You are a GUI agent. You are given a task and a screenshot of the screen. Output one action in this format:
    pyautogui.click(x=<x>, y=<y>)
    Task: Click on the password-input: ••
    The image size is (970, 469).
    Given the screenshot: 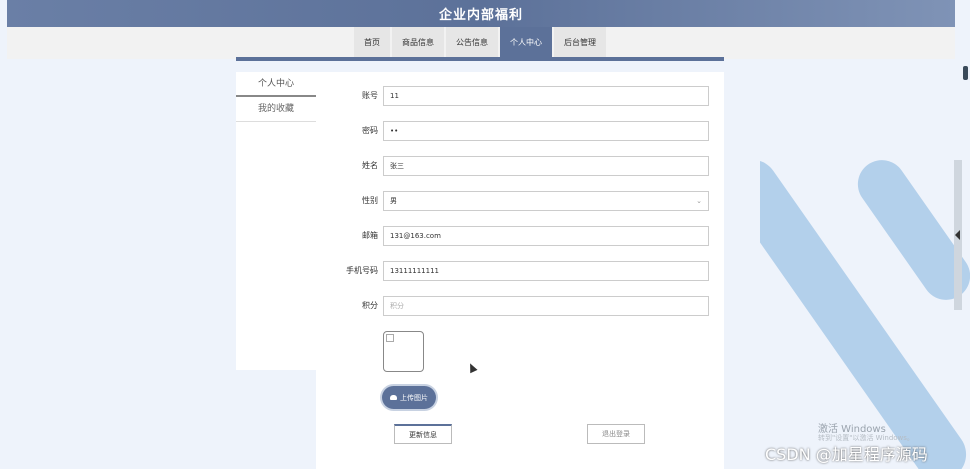 What is the action you would take?
    pyautogui.click(x=546, y=131)
    